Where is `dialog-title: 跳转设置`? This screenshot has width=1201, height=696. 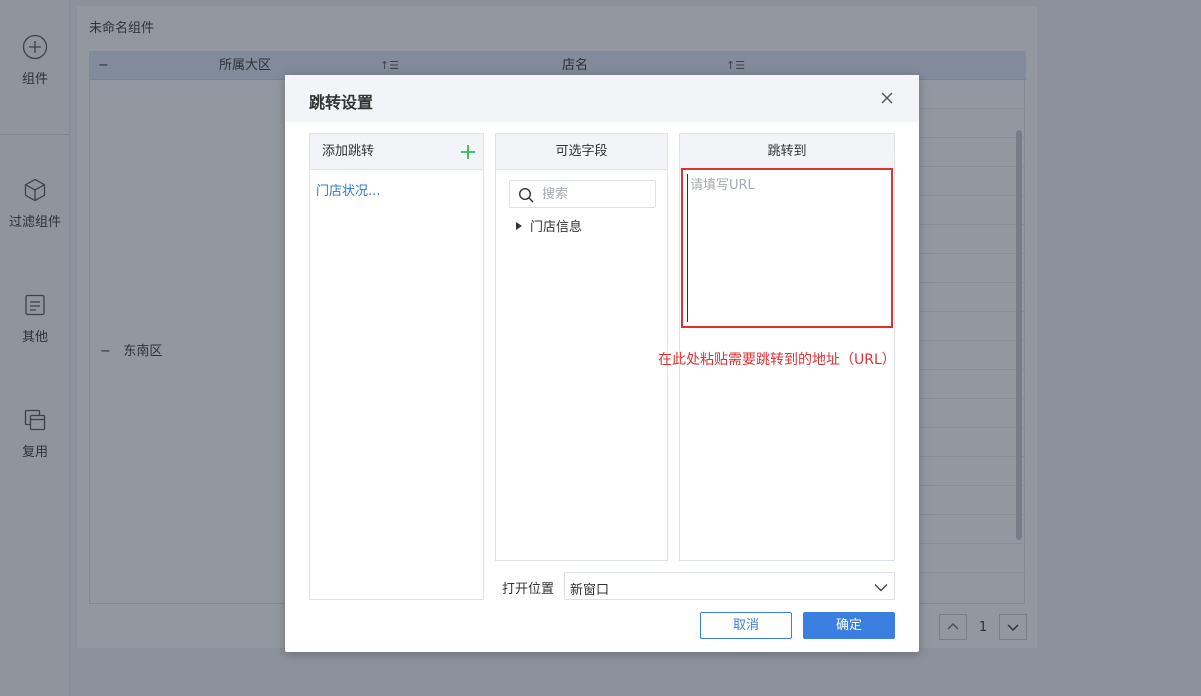 dialog-title: 跳转设置 is located at coordinates (341, 102).